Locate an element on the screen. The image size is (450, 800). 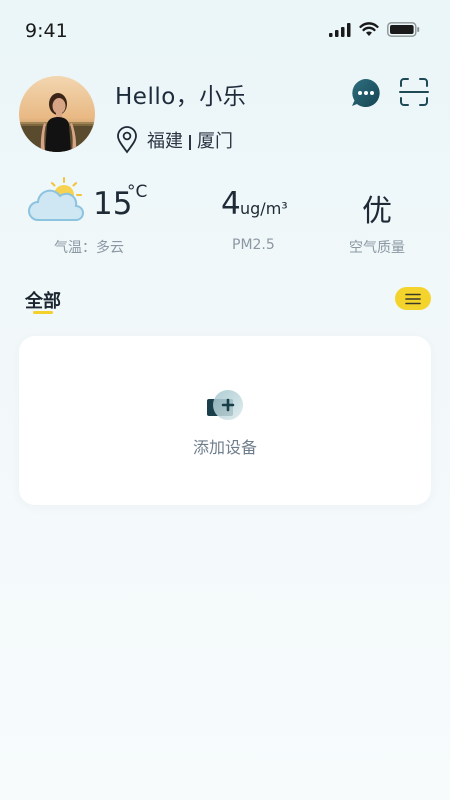
tab-all: 全部 is located at coordinates (43, 300).